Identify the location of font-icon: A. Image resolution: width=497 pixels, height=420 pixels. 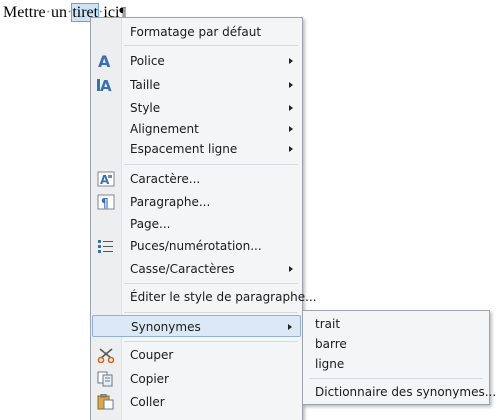
(106, 61).